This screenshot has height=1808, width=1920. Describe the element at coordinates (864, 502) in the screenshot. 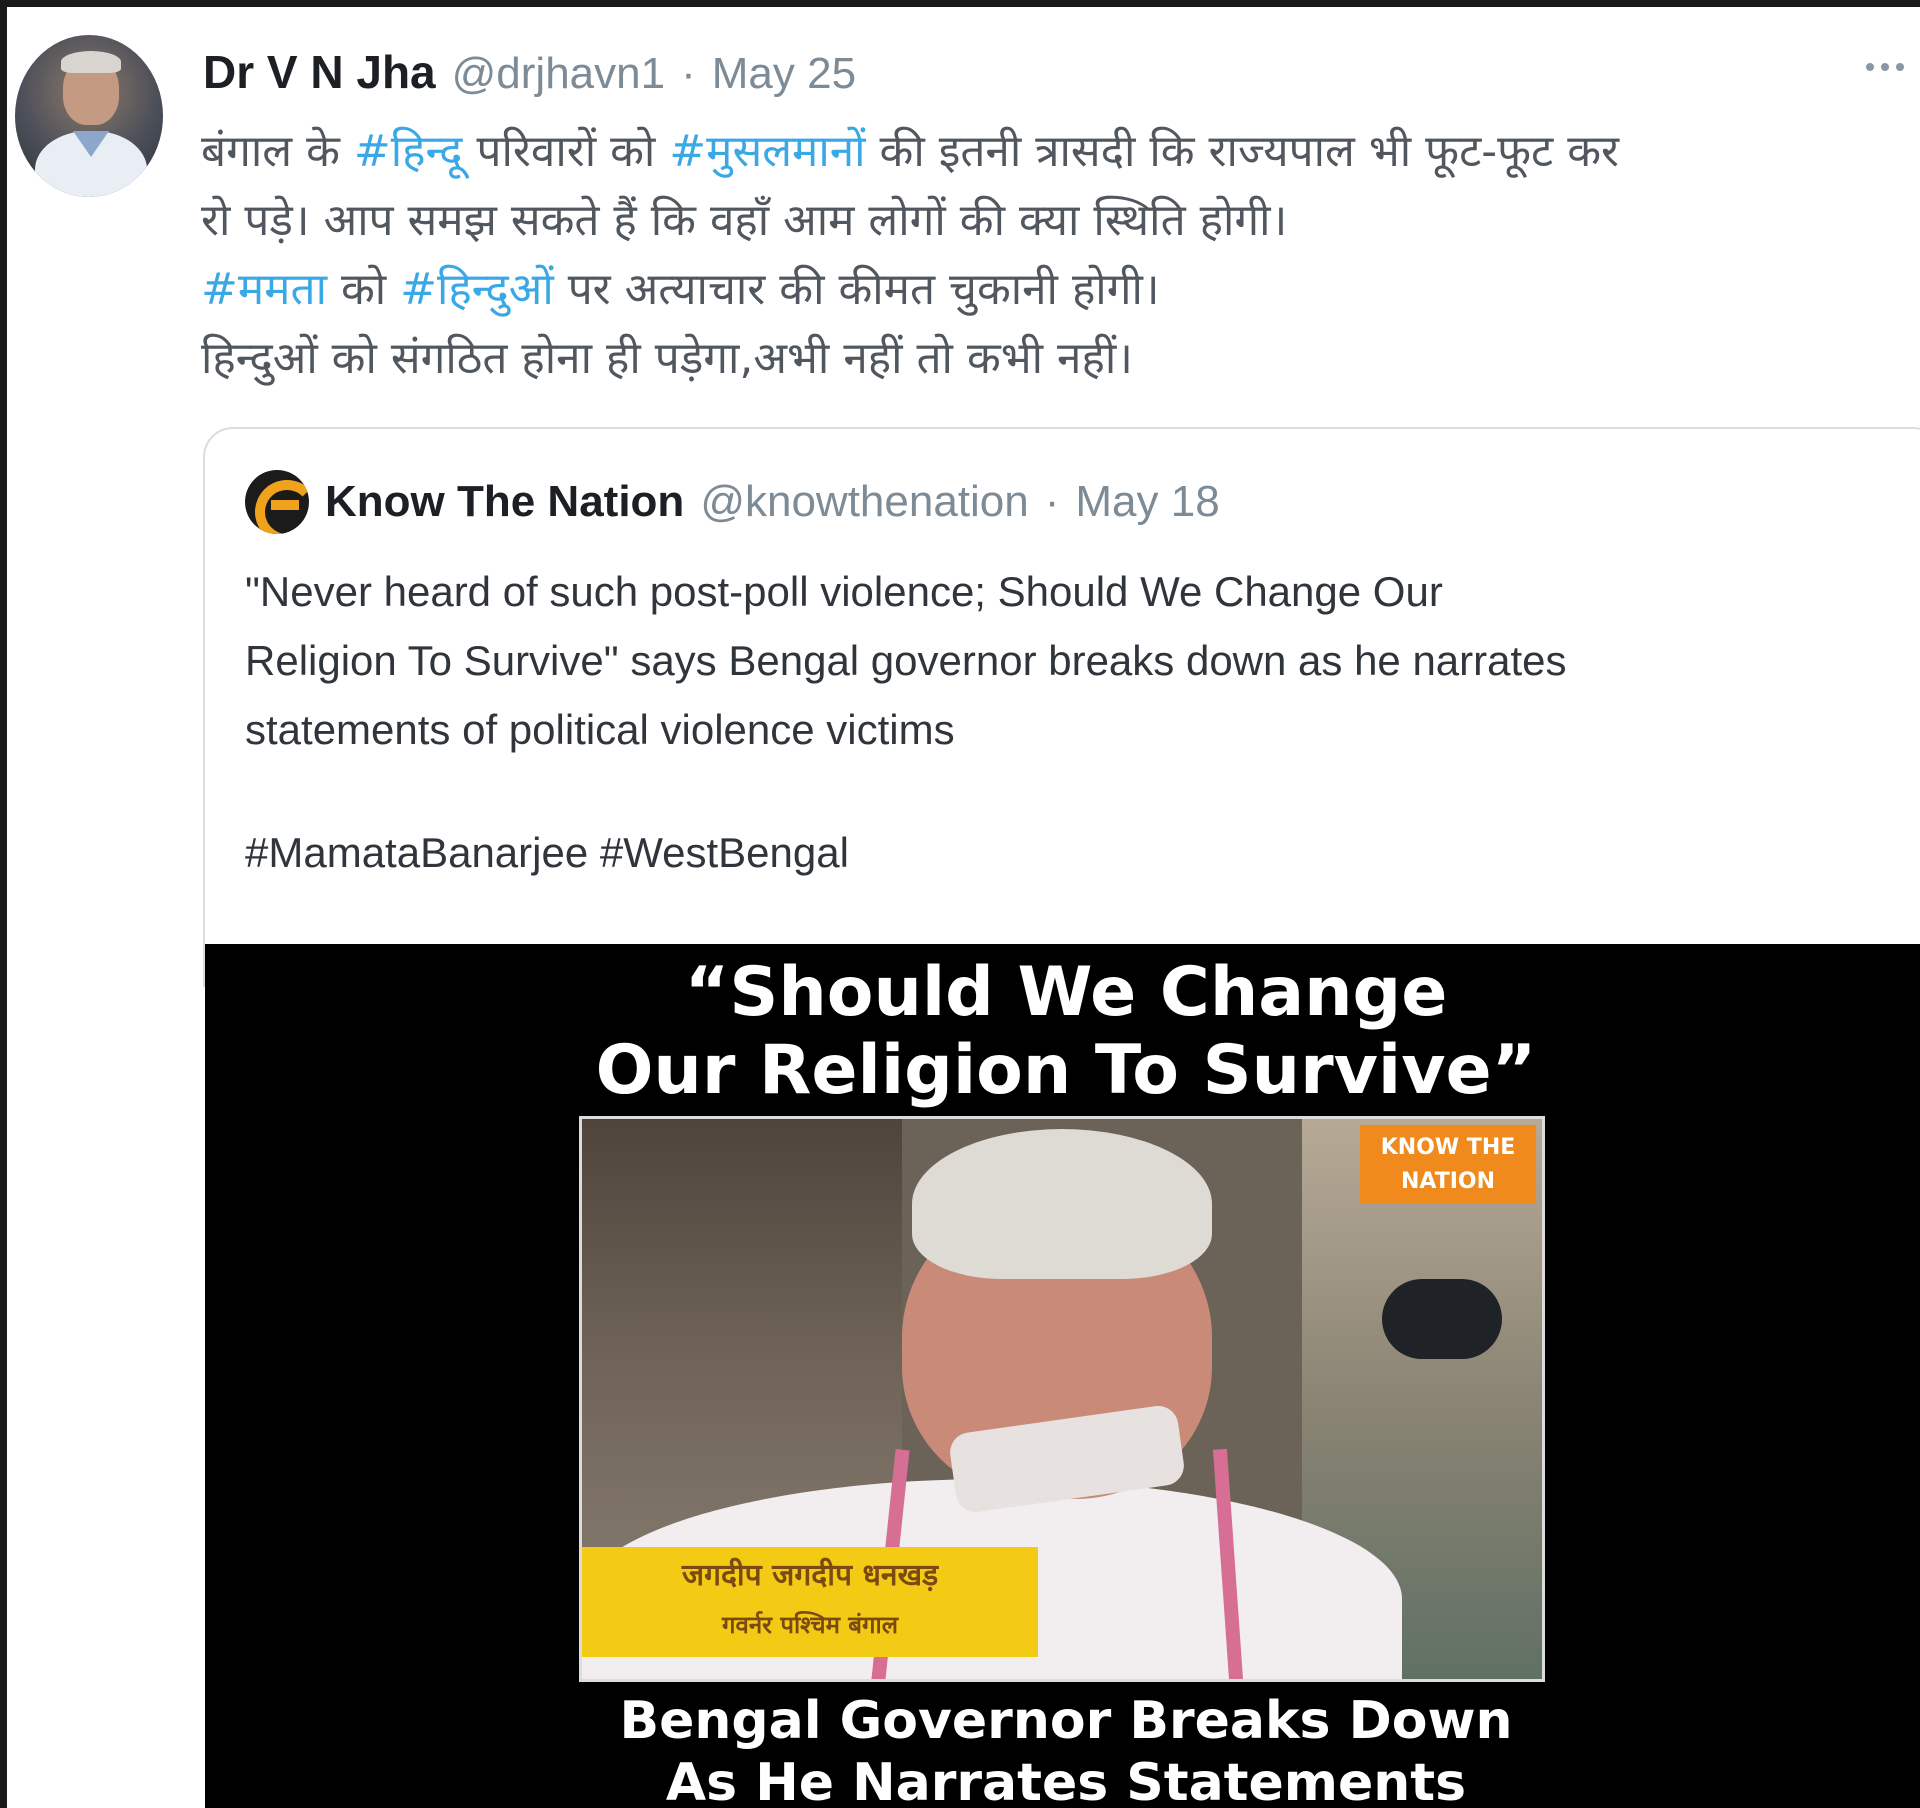

I see `quoted-author-handle: @knowthenation` at that location.